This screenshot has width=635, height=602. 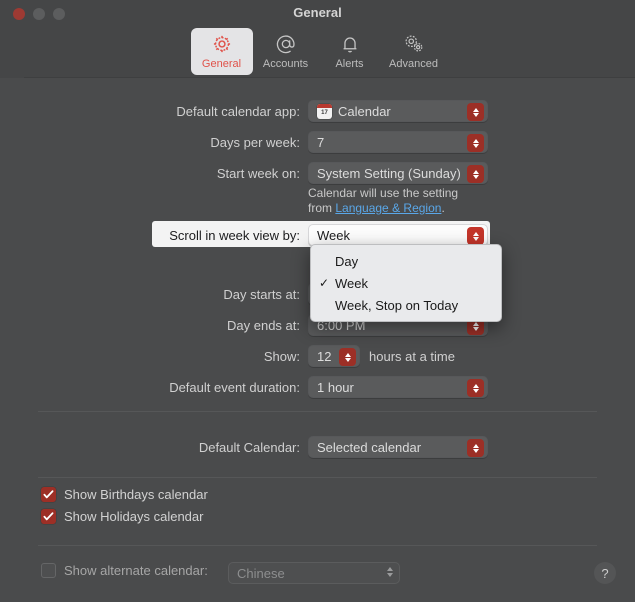 I want to click on row-default-event-duration: Default event duration: 1 hour, so click(x=320, y=387).